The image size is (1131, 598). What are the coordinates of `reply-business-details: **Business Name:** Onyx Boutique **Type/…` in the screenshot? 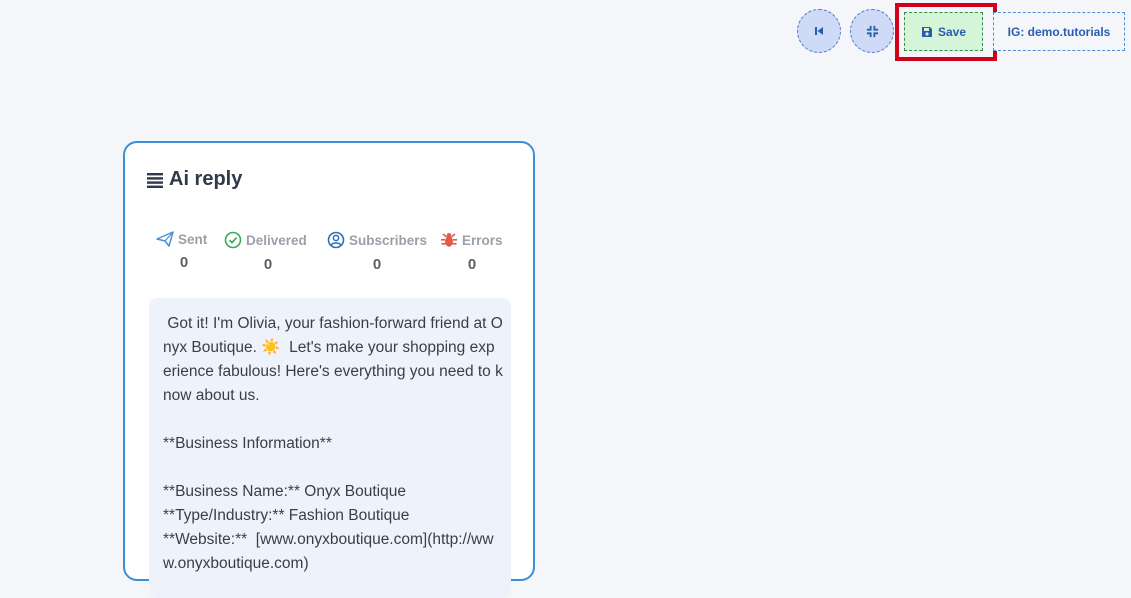 It's located at (328, 527).